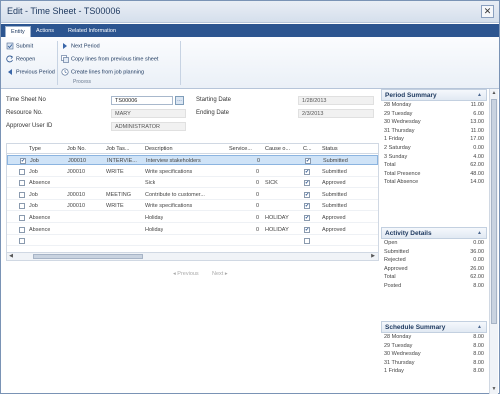  I want to click on cell-job-task: WRITE, so click(115, 171).